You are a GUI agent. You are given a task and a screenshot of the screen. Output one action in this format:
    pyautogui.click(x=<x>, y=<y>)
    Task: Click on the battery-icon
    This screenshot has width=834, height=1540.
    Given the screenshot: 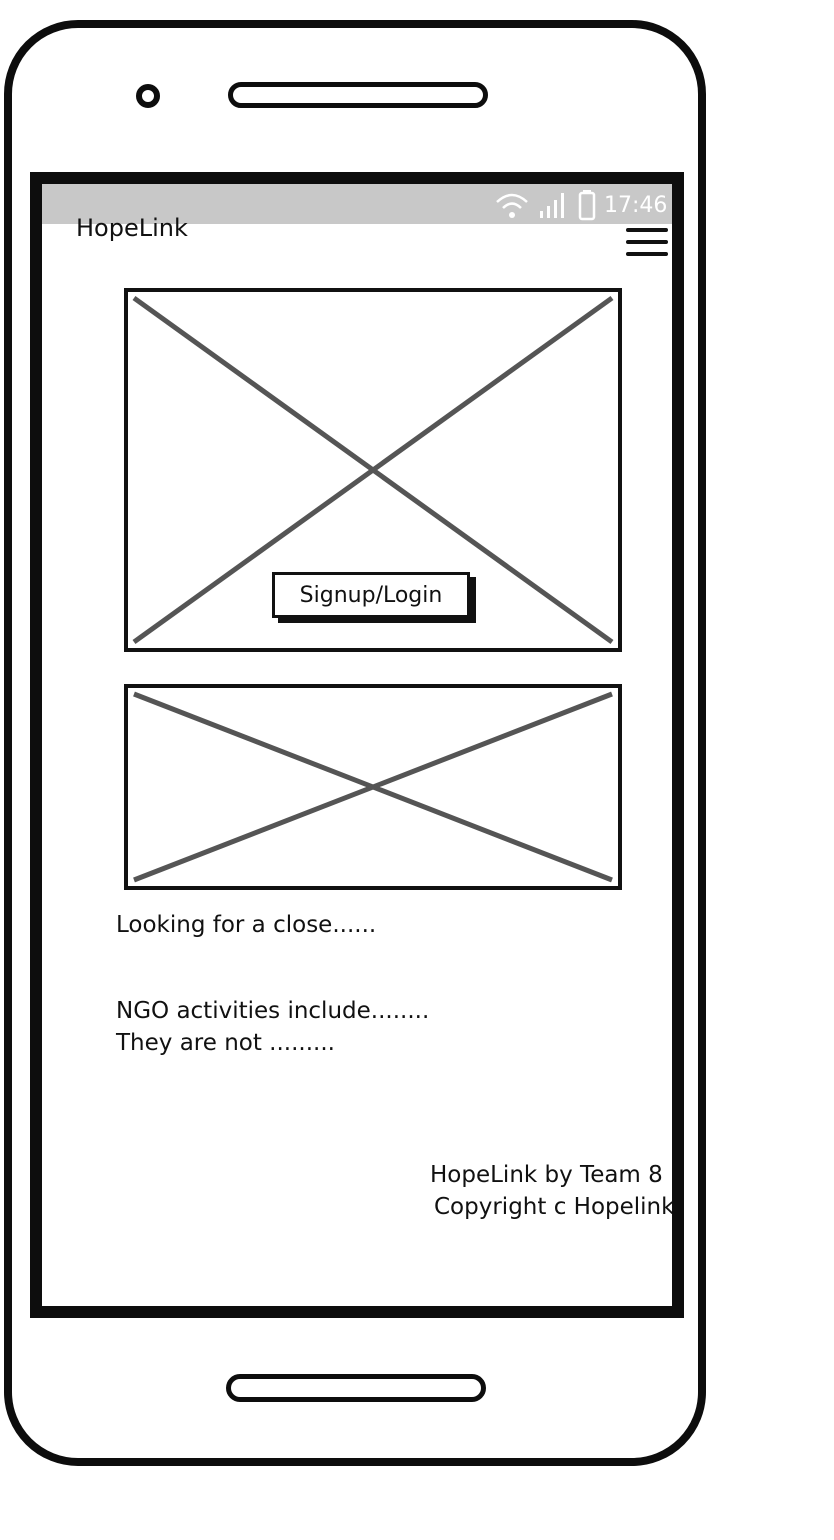 What is the action you would take?
    pyautogui.click(x=587, y=205)
    